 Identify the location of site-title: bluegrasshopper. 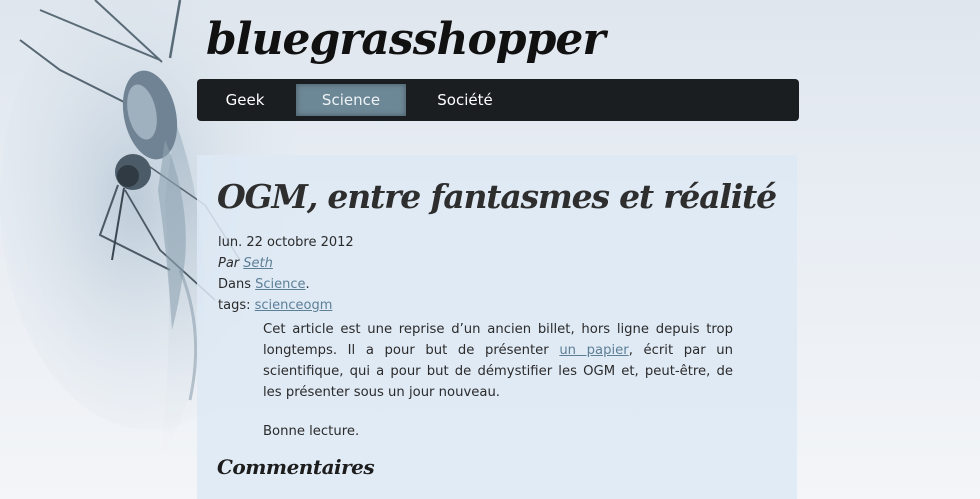
(406, 40).